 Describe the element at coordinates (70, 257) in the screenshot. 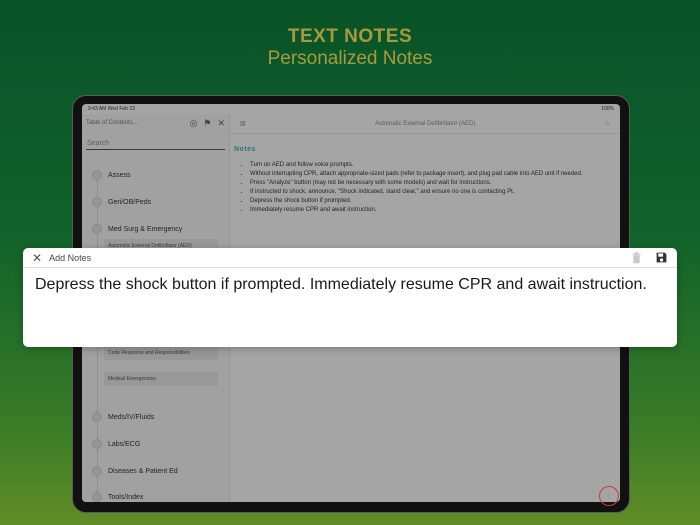

I see `dialog-title: Add Notes` at that location.